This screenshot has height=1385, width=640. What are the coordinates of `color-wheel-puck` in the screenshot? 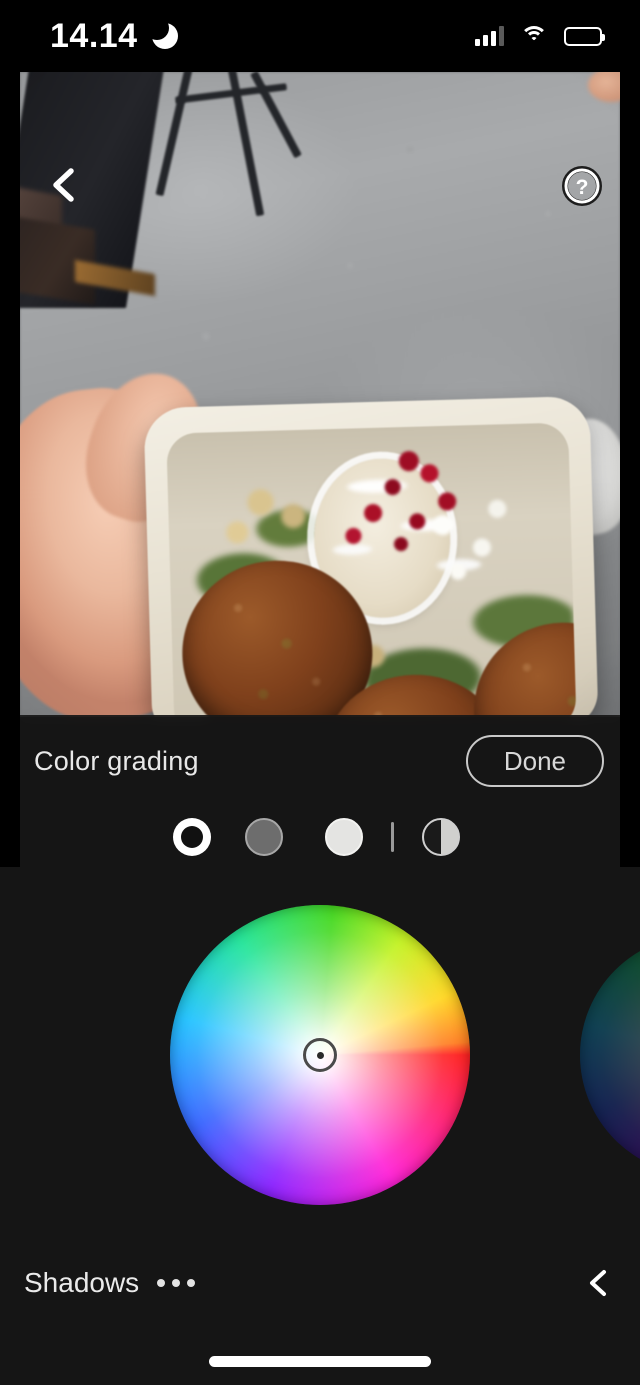 It's located at (320, 1055).